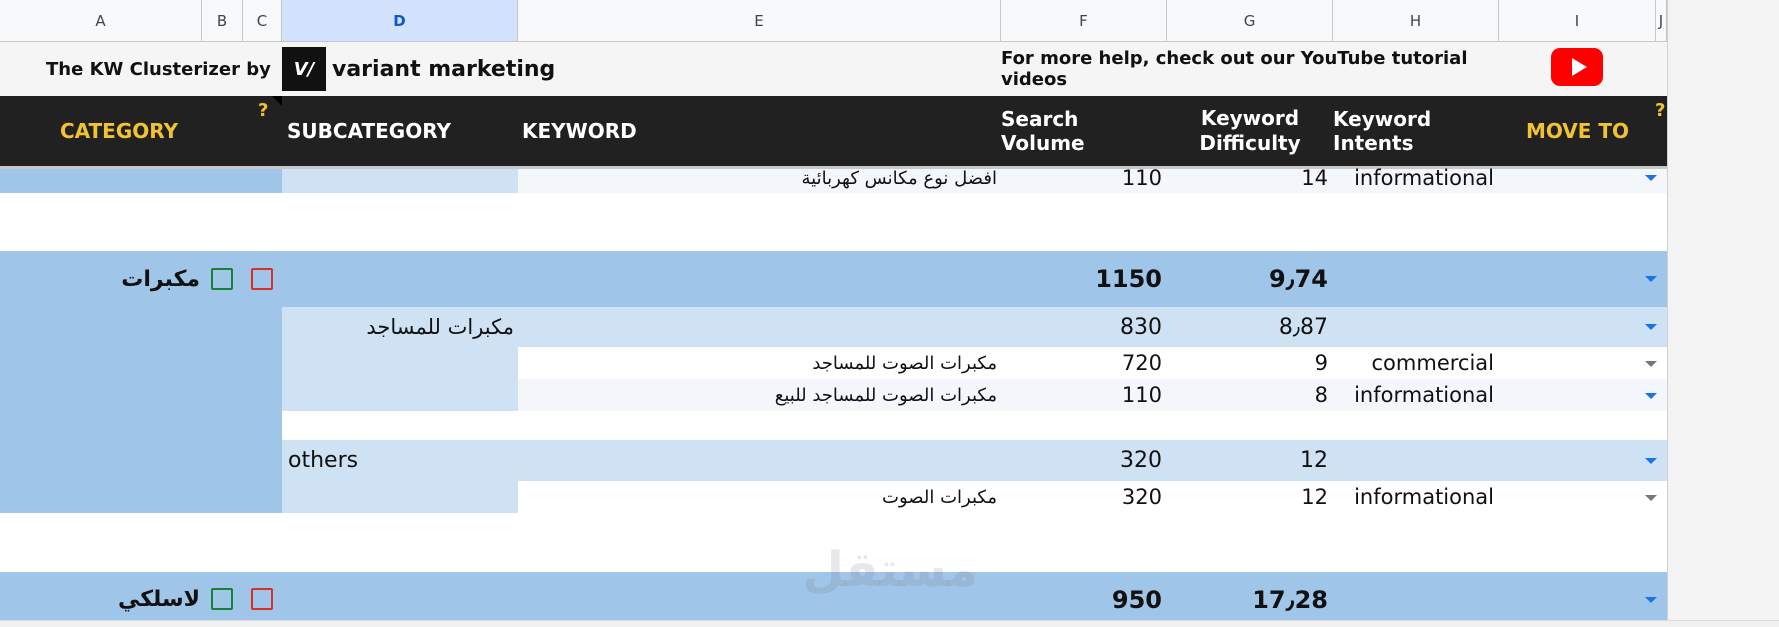 The width and height of the screenshot is (1779, 627). What do you see at coordinates (398, 327) in the screenshot?
I see `subcategory-name: مكبرات للمساجد` at bounding box center [398, 327].